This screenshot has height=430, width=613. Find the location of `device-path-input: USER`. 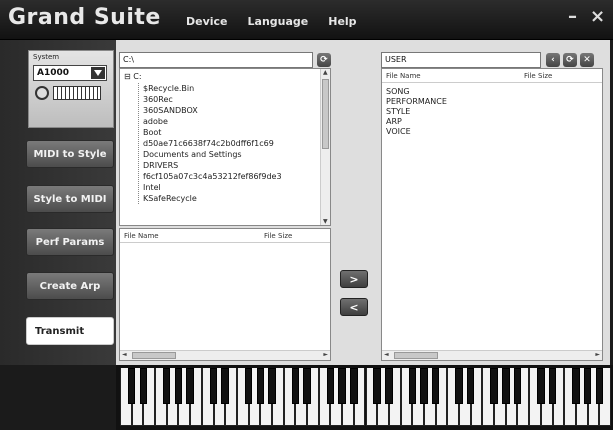

device-path-input: USER is located at coordinates (461, 60).